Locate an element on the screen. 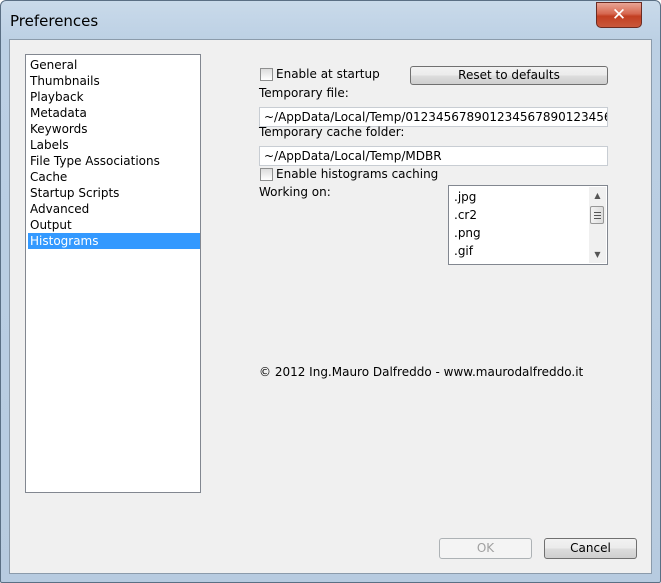  temporary-cache-folder-label: Temporary cache folder: is located at coordinates (332, 132).